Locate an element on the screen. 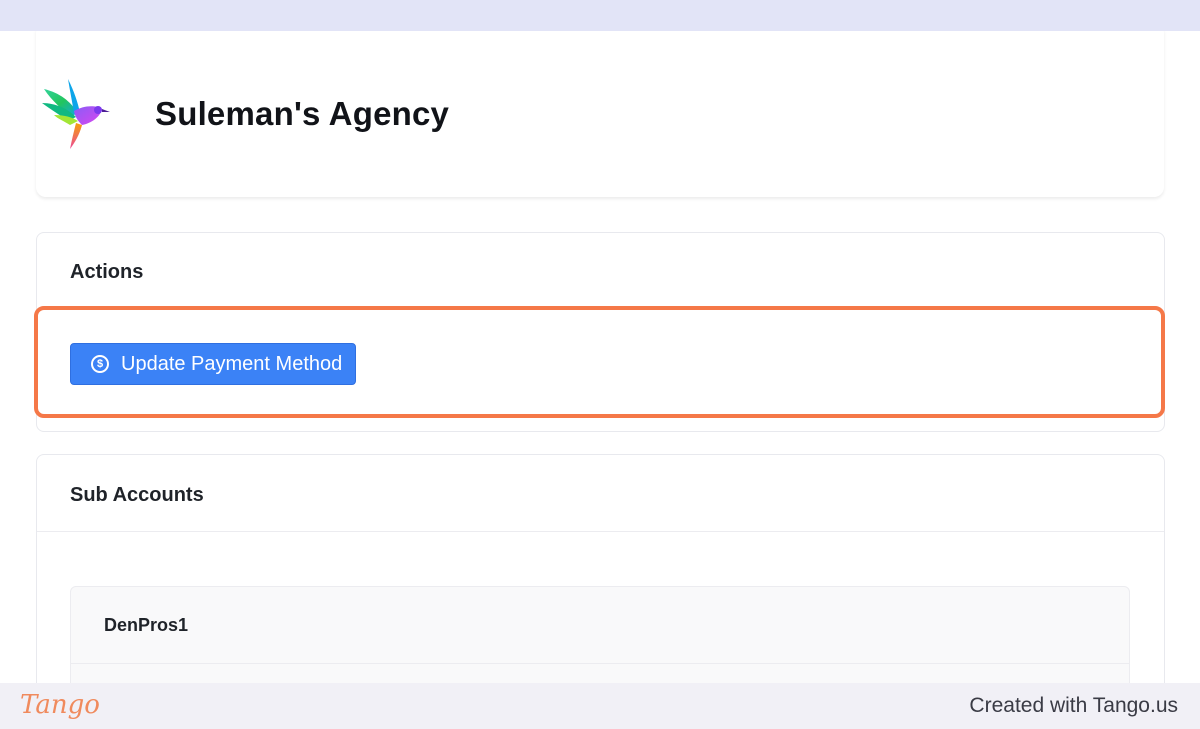 The height and width of the screenshot is (729, 1200). sub-accounts-title: Sub Accounts is located at coordinates (137, 495).